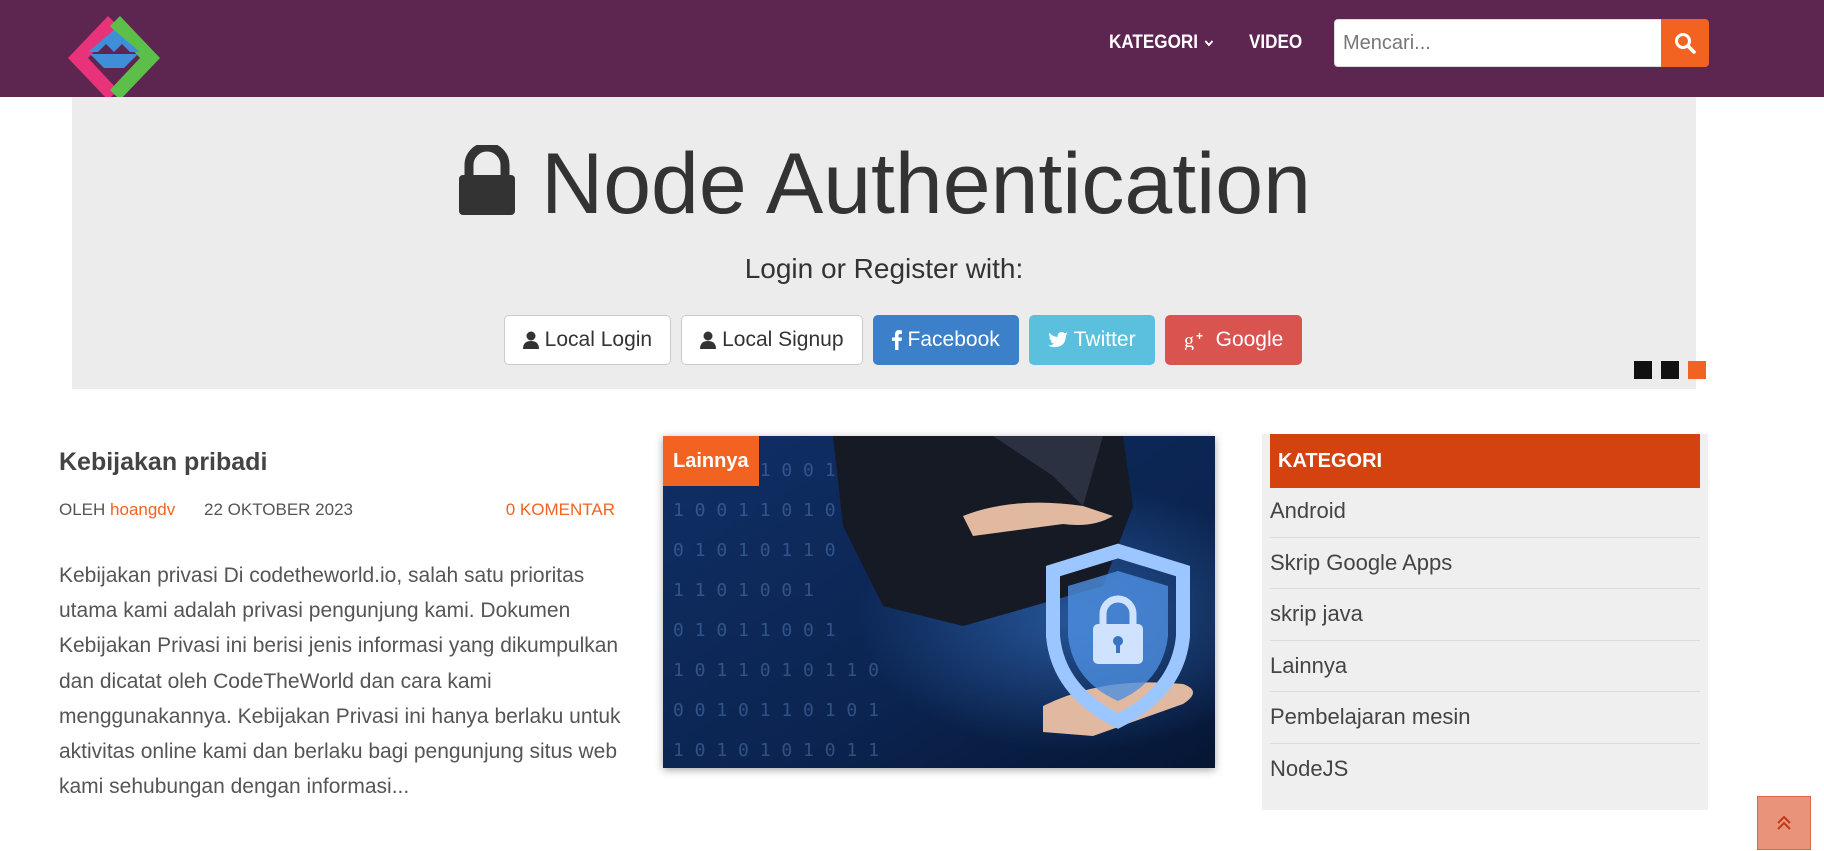 The width and height of the screenshot is (1824, 851). Describe the element at coordinates (1104, 339) in the screenshot. I see `twitter-label: Twitter` at that location.